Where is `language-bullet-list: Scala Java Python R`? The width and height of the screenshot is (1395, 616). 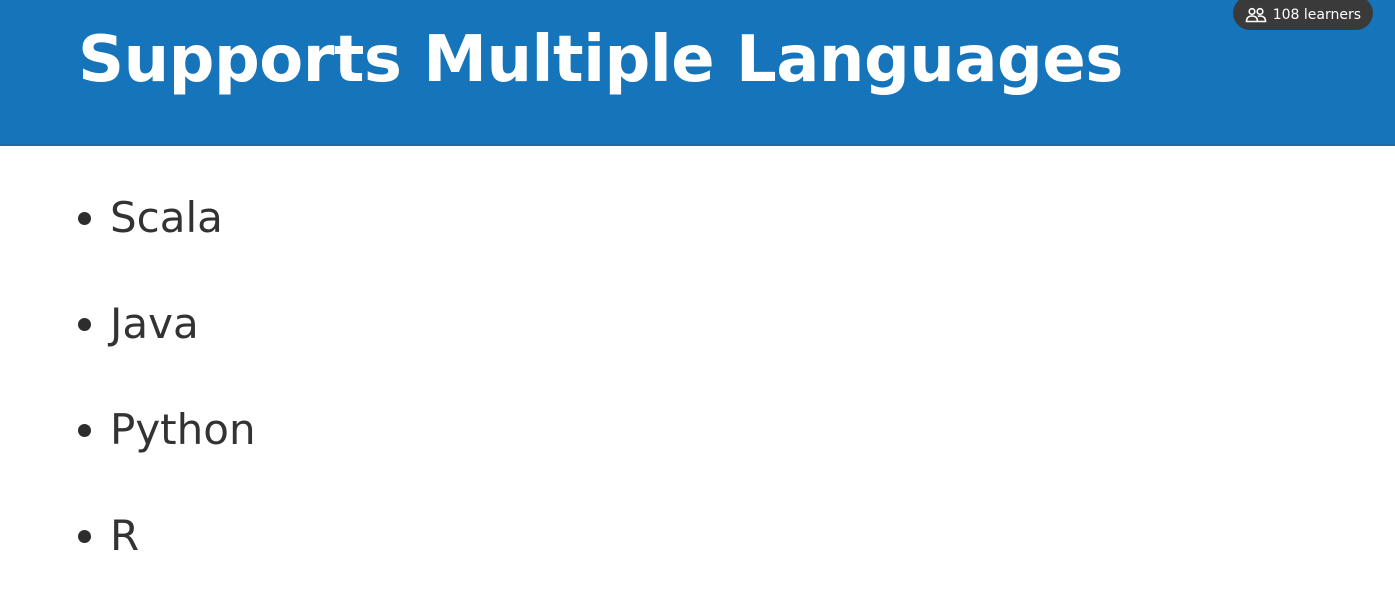 language-bullet-list: Scala Java Python R is located at coordinates (167, 404).